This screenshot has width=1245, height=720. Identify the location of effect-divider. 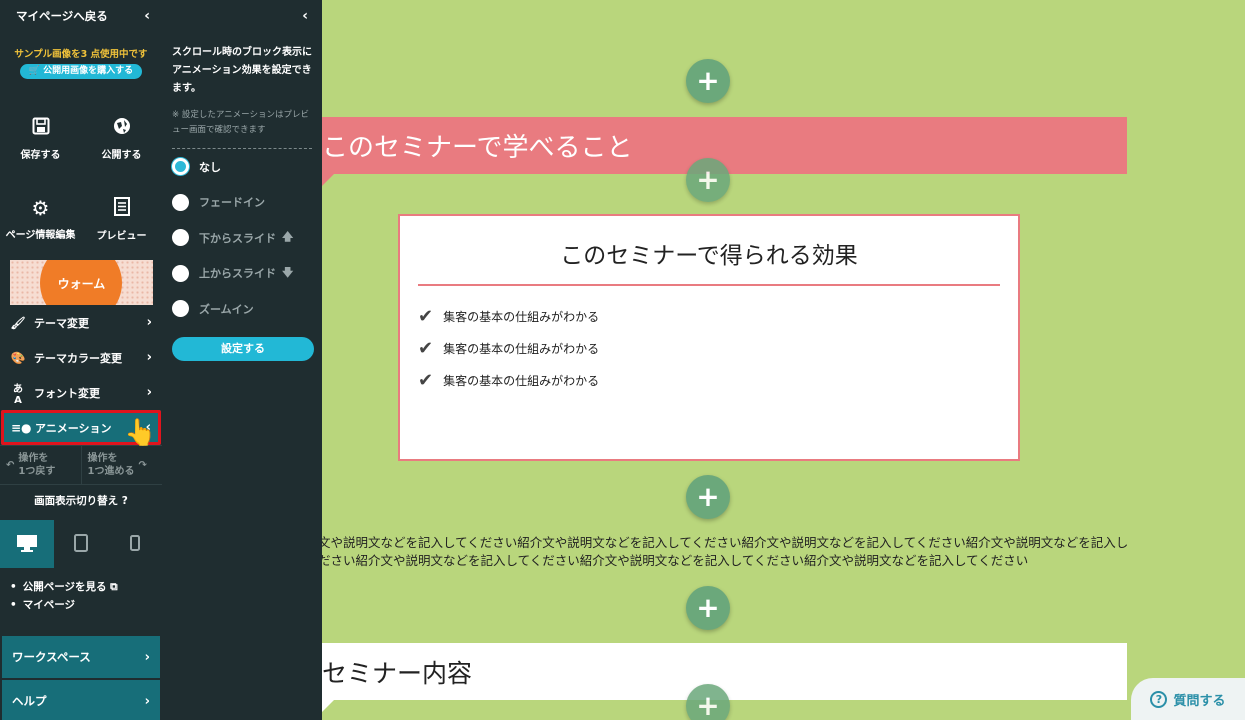
(709, 285).